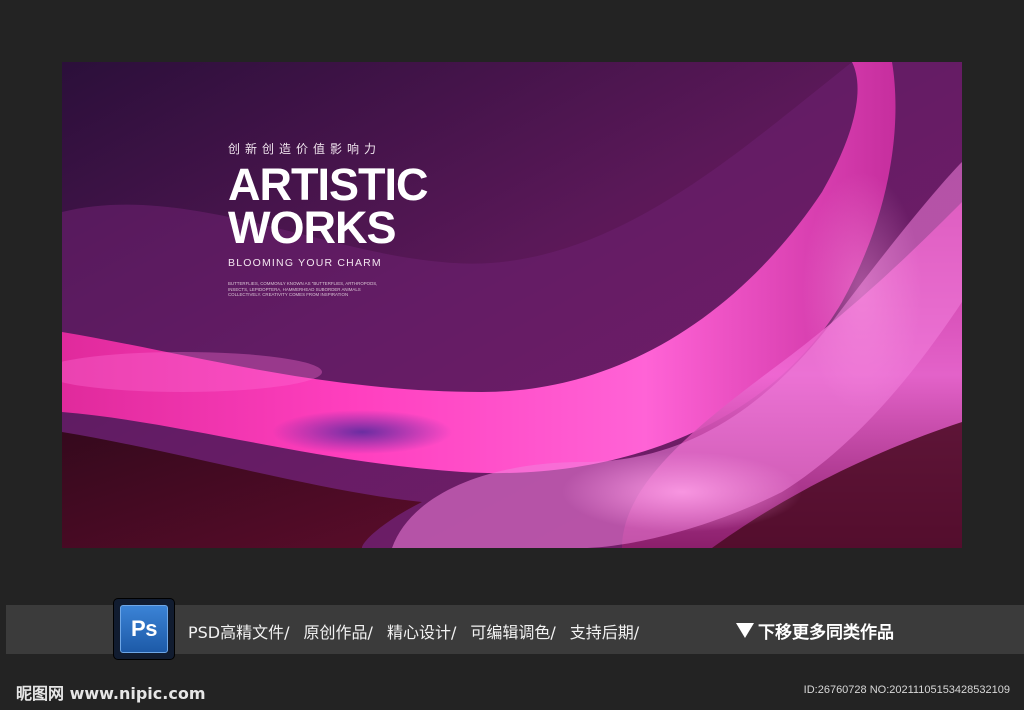 The image size is (1024, 710). Describe the element at coordinates (312, 227) in the screenshot. I see `poster-title-line2: WORKS` at that location.